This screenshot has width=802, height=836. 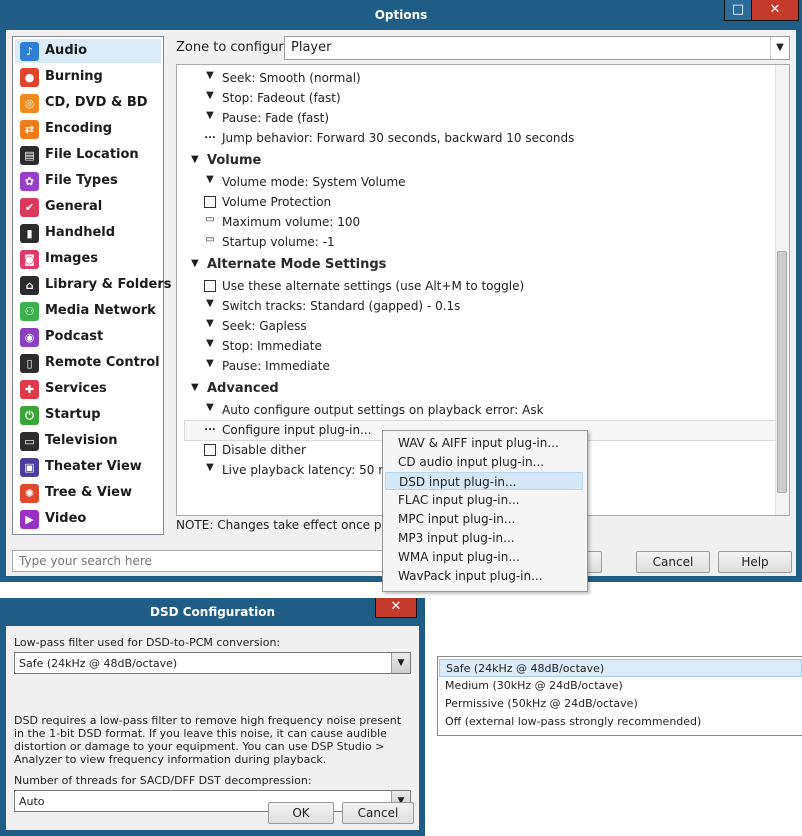 I want to click on category-item: ✿ File Types, so click(x=88, y=181).